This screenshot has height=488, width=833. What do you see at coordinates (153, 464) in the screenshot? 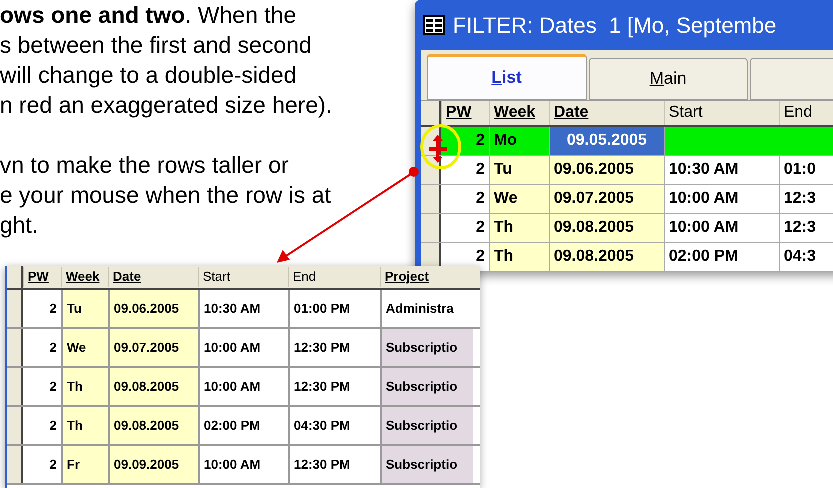
I see `table-cell: 09.09.2005` at bounding box center [153, 464].